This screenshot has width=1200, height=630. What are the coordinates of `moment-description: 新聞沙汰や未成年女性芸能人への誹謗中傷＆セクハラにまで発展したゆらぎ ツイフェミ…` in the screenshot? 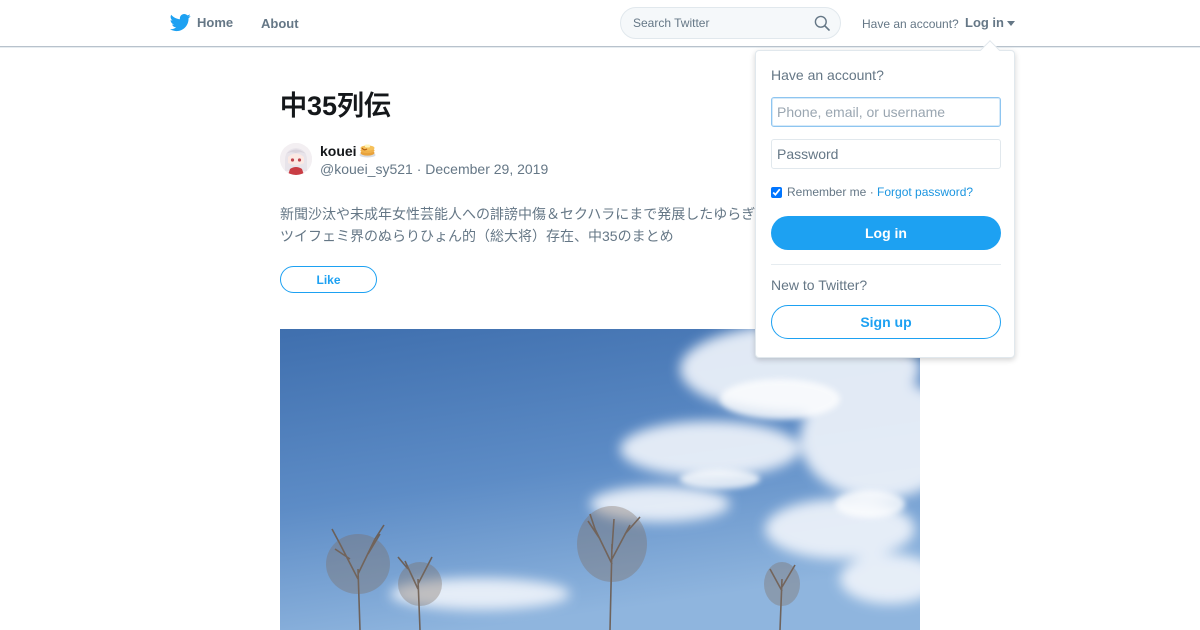 It's located at (518, 225).